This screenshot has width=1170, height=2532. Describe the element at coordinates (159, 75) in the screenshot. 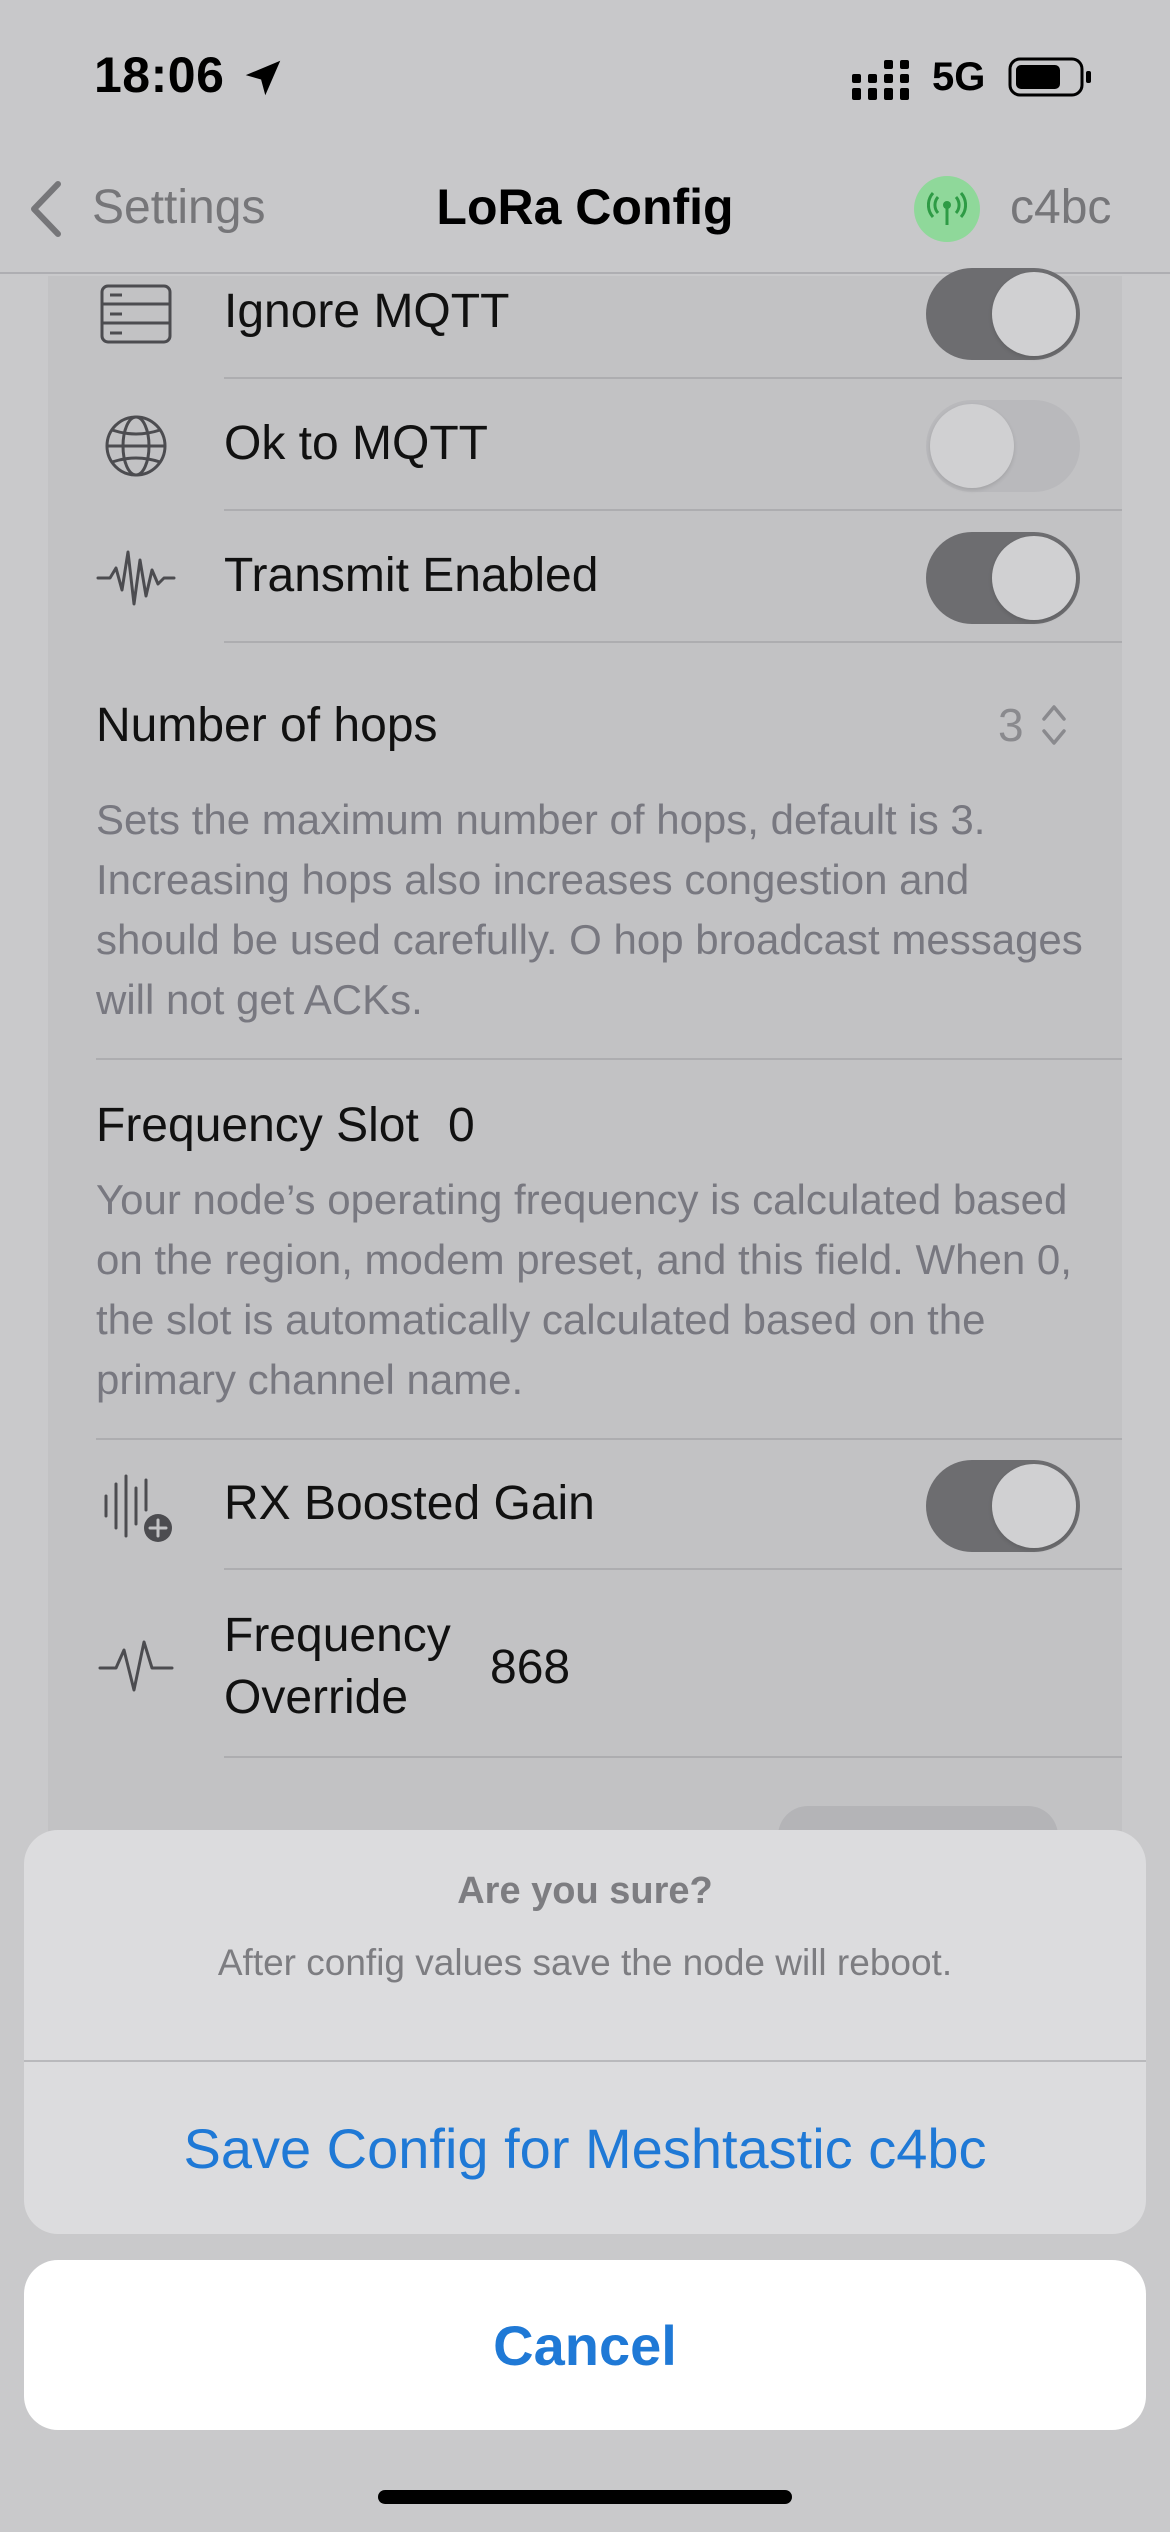

I see `status-time: 18:06` at that location.